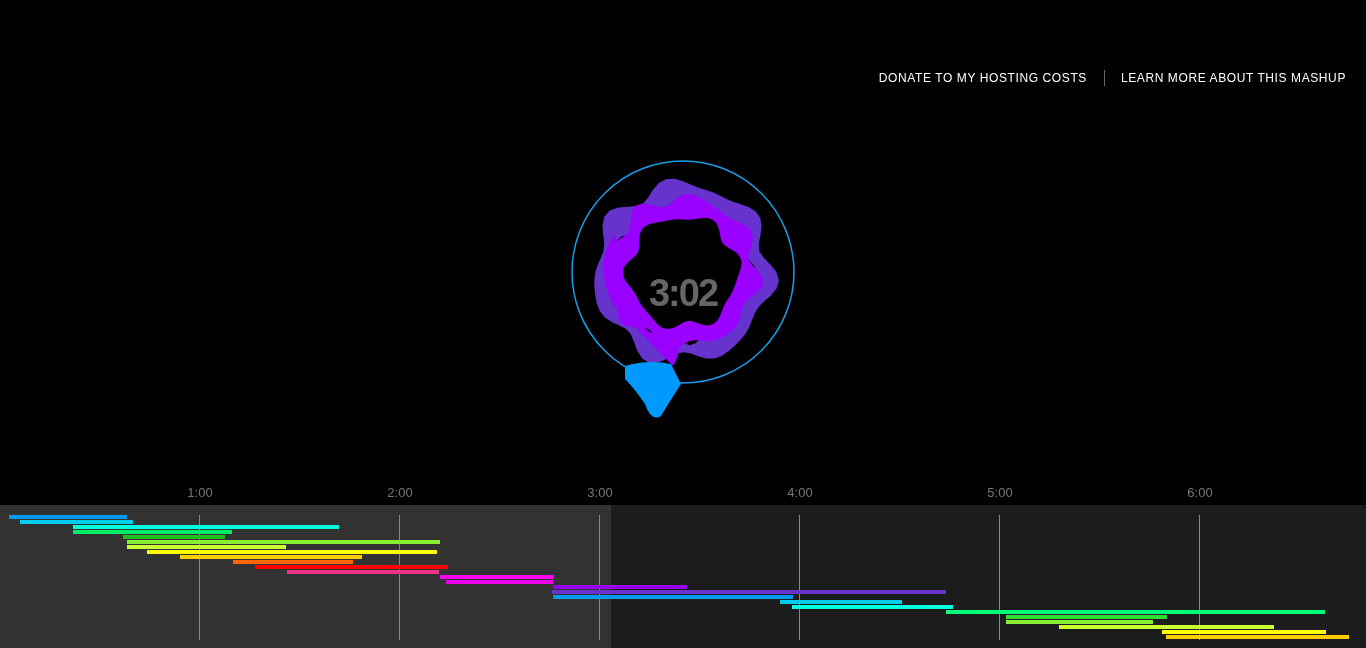  I want to click on time-tick-label: 4:00, so click(800, 493).